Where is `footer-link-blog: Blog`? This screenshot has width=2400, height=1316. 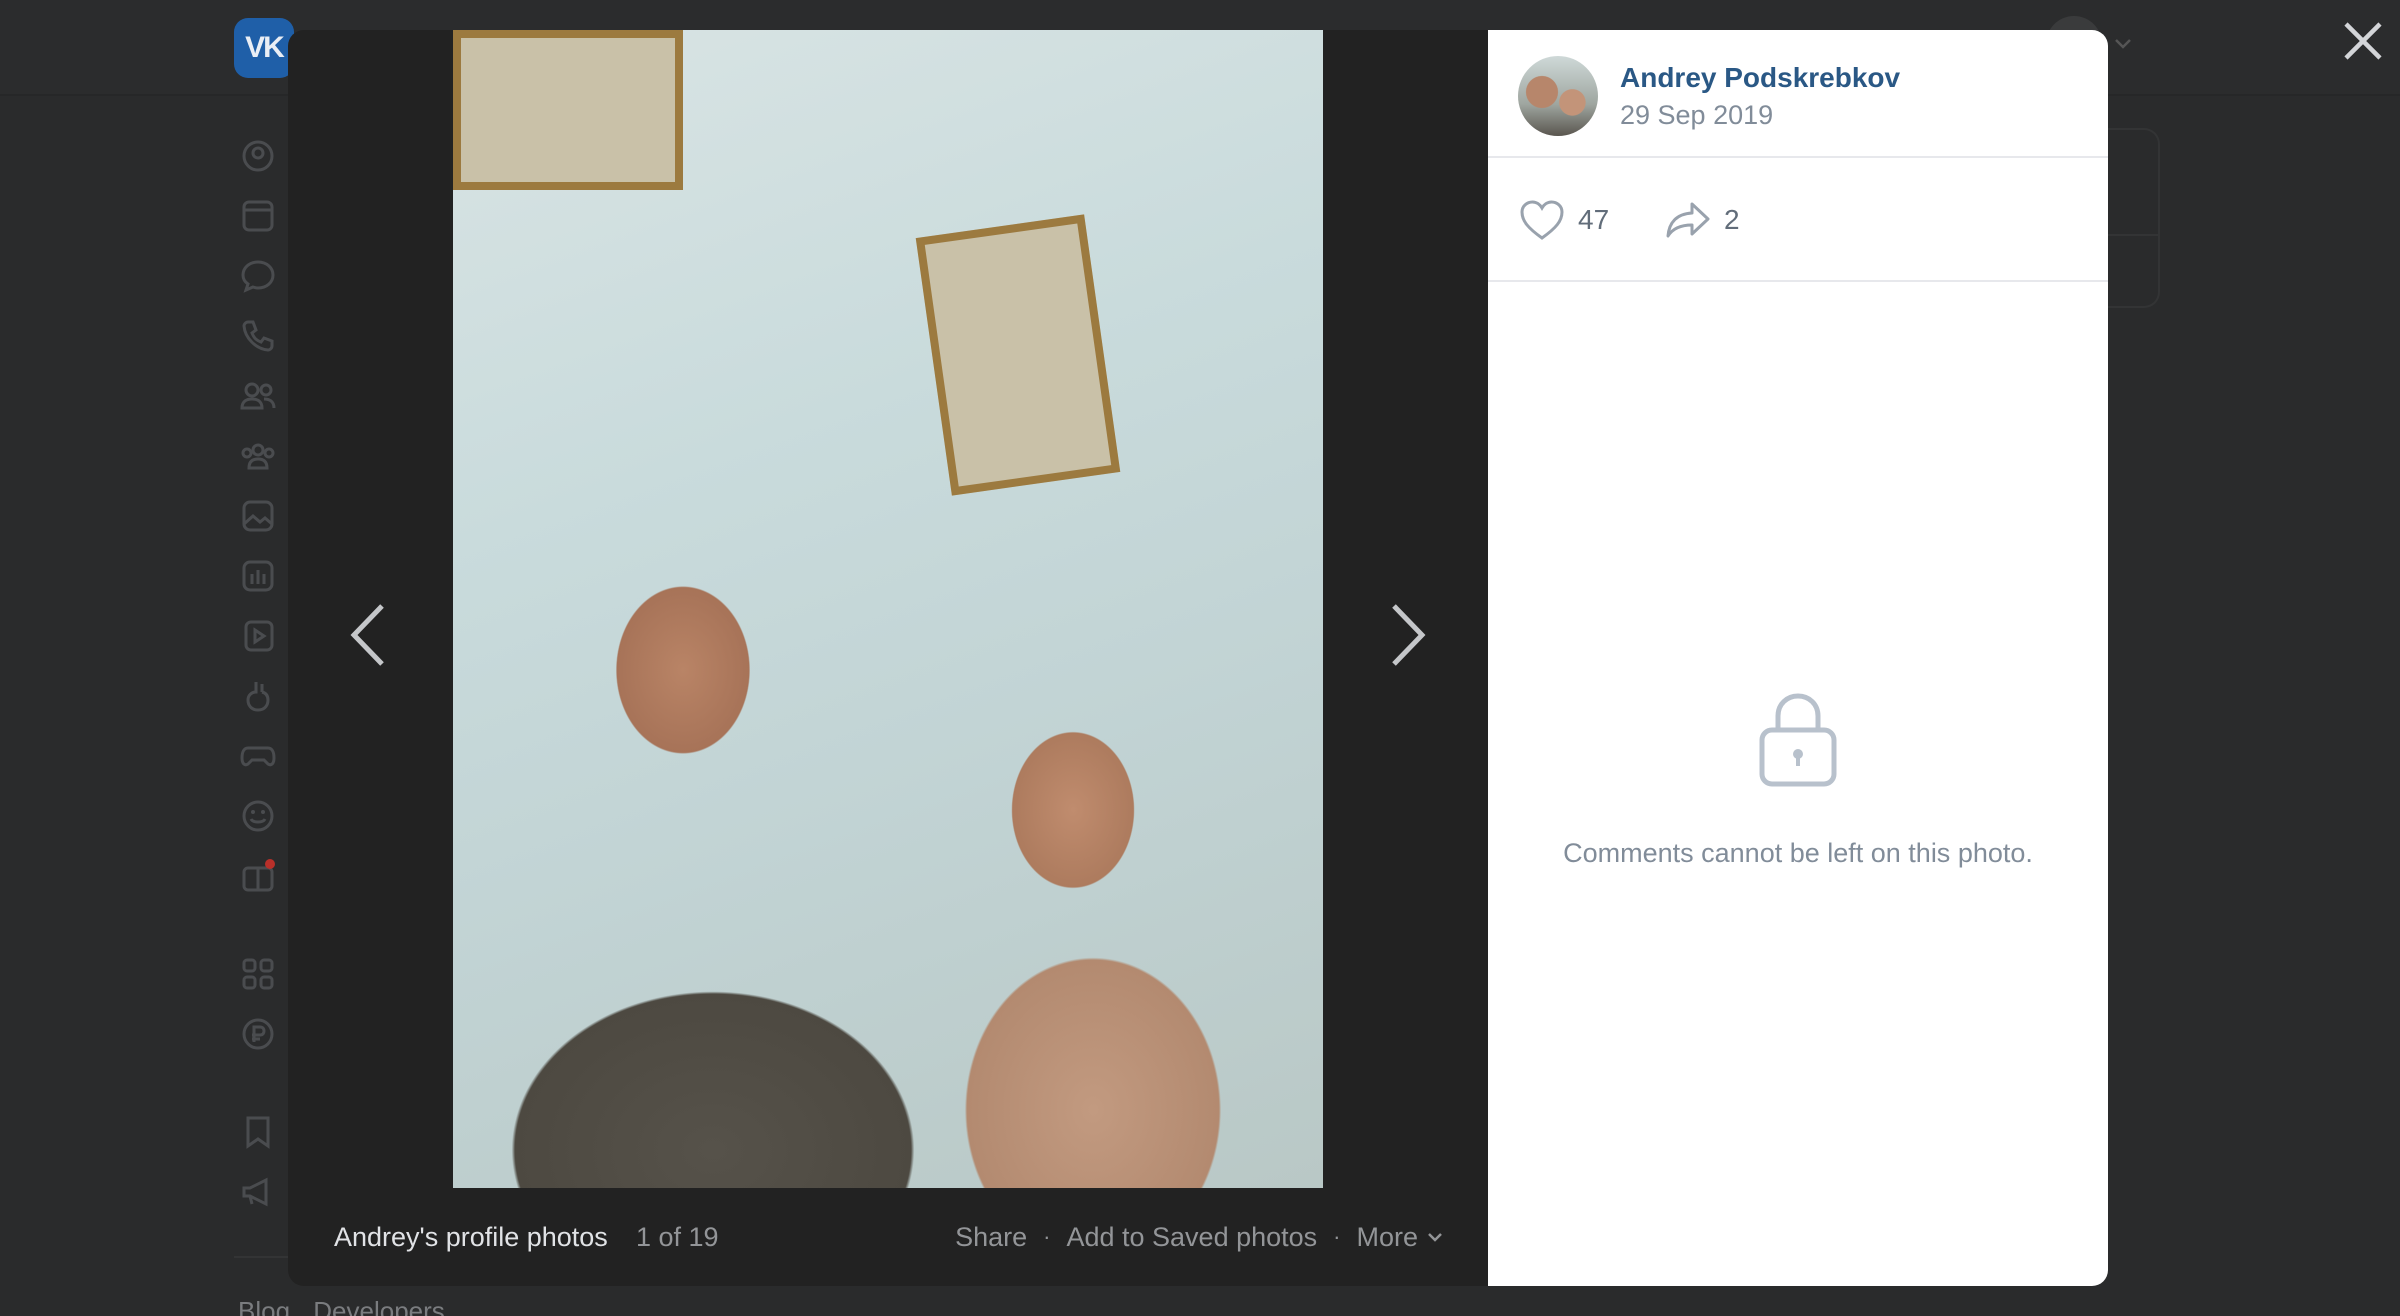 footer-link-blog: Blog is located at coordinates (264, 1306).